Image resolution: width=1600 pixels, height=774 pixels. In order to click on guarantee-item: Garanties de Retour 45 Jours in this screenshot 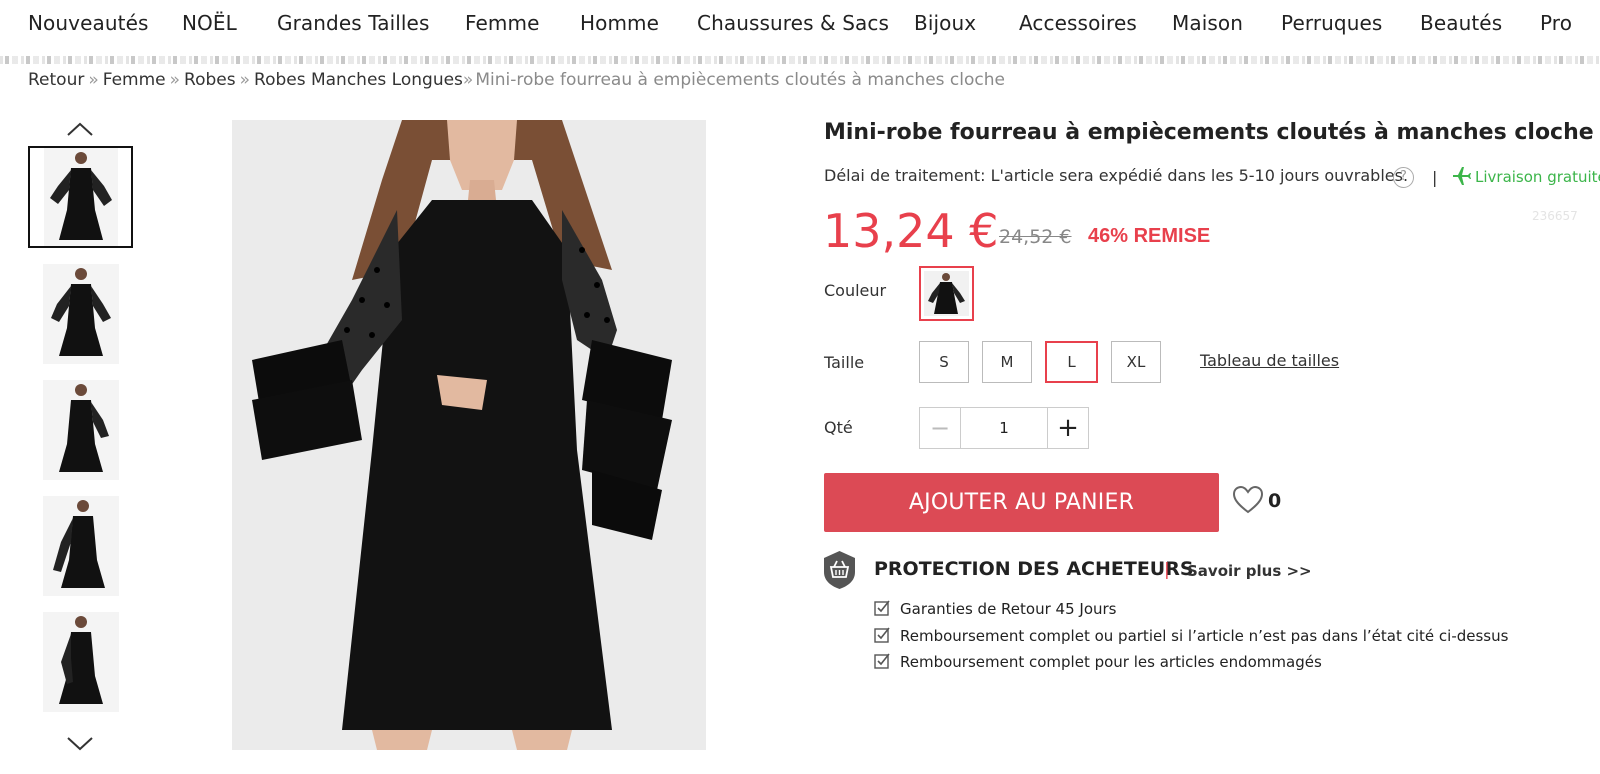, I will do `click(995, 609)`.